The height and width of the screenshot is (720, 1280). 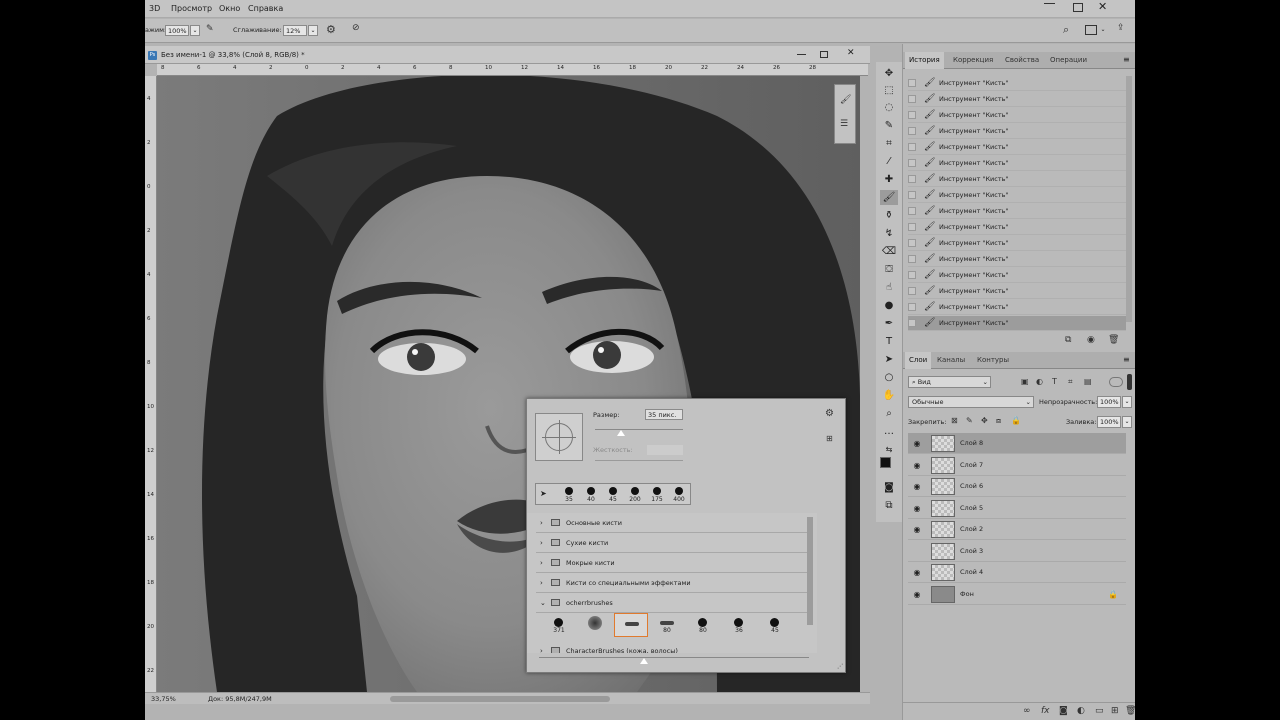 What do you see at coordinates (613, 495) in the screenshot?
I see `recent-brush-preset: 45` at bounding box center [613, 495].